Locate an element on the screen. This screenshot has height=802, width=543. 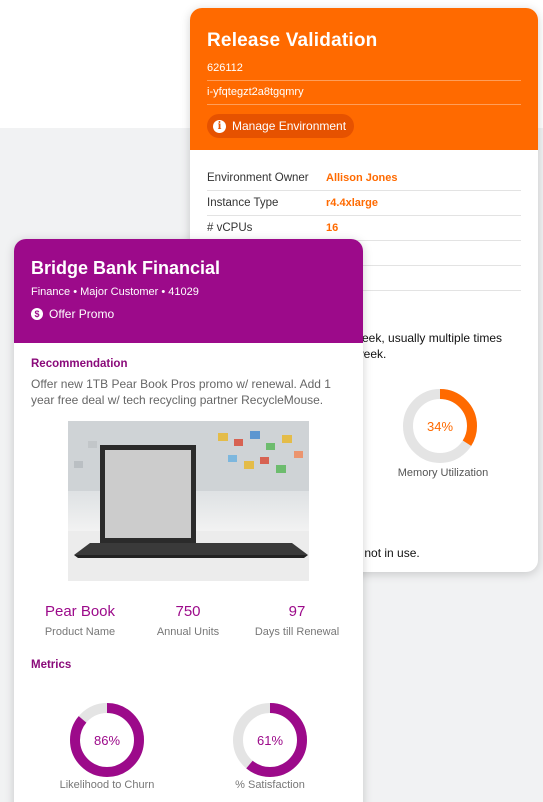
stat-label: Product Name is located at coordinates (80, 632).